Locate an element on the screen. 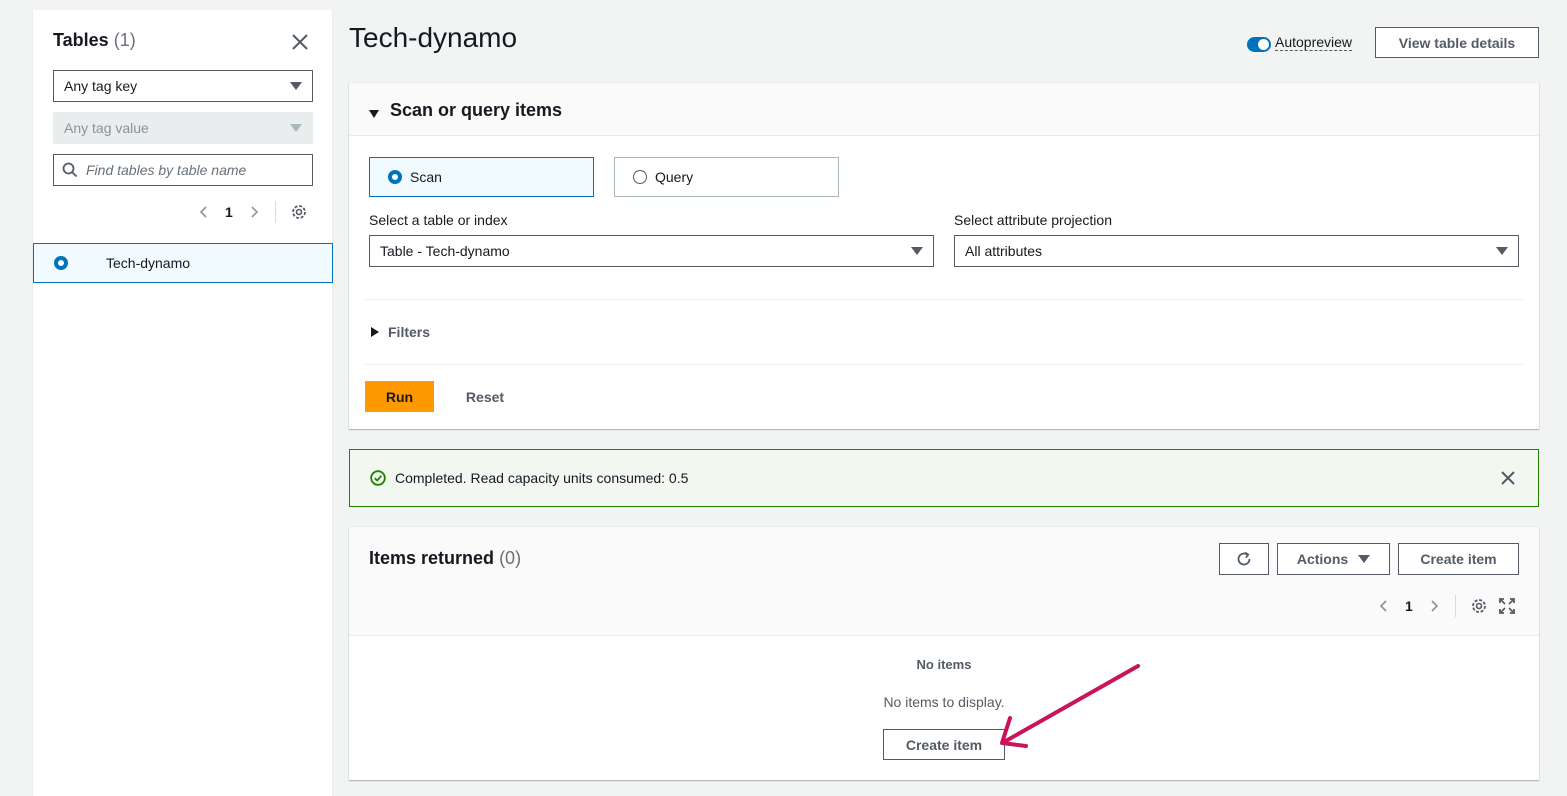  actions-button: Actions is located at coordinates (1333, 559).